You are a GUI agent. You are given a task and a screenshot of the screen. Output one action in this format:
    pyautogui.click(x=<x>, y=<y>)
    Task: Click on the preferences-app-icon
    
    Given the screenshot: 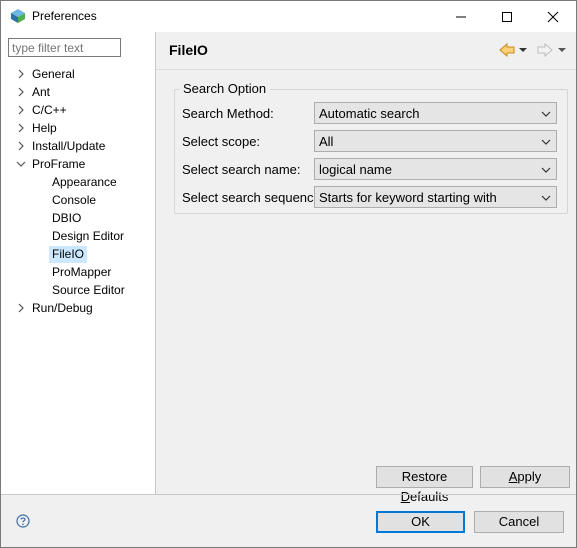 What is the action you would take?
    pyautogui.click(x=18, y=16)
    